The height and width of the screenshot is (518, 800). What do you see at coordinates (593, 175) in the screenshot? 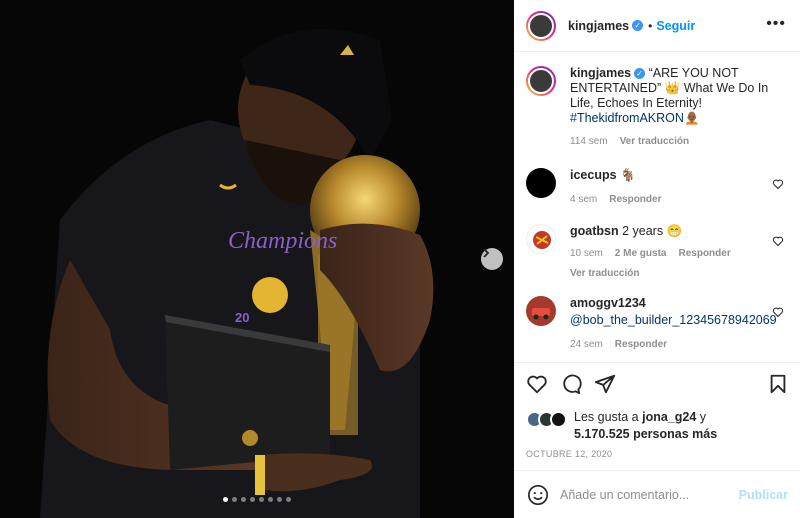
I see `comment-username: icecups` at bounding box center [593, 175].